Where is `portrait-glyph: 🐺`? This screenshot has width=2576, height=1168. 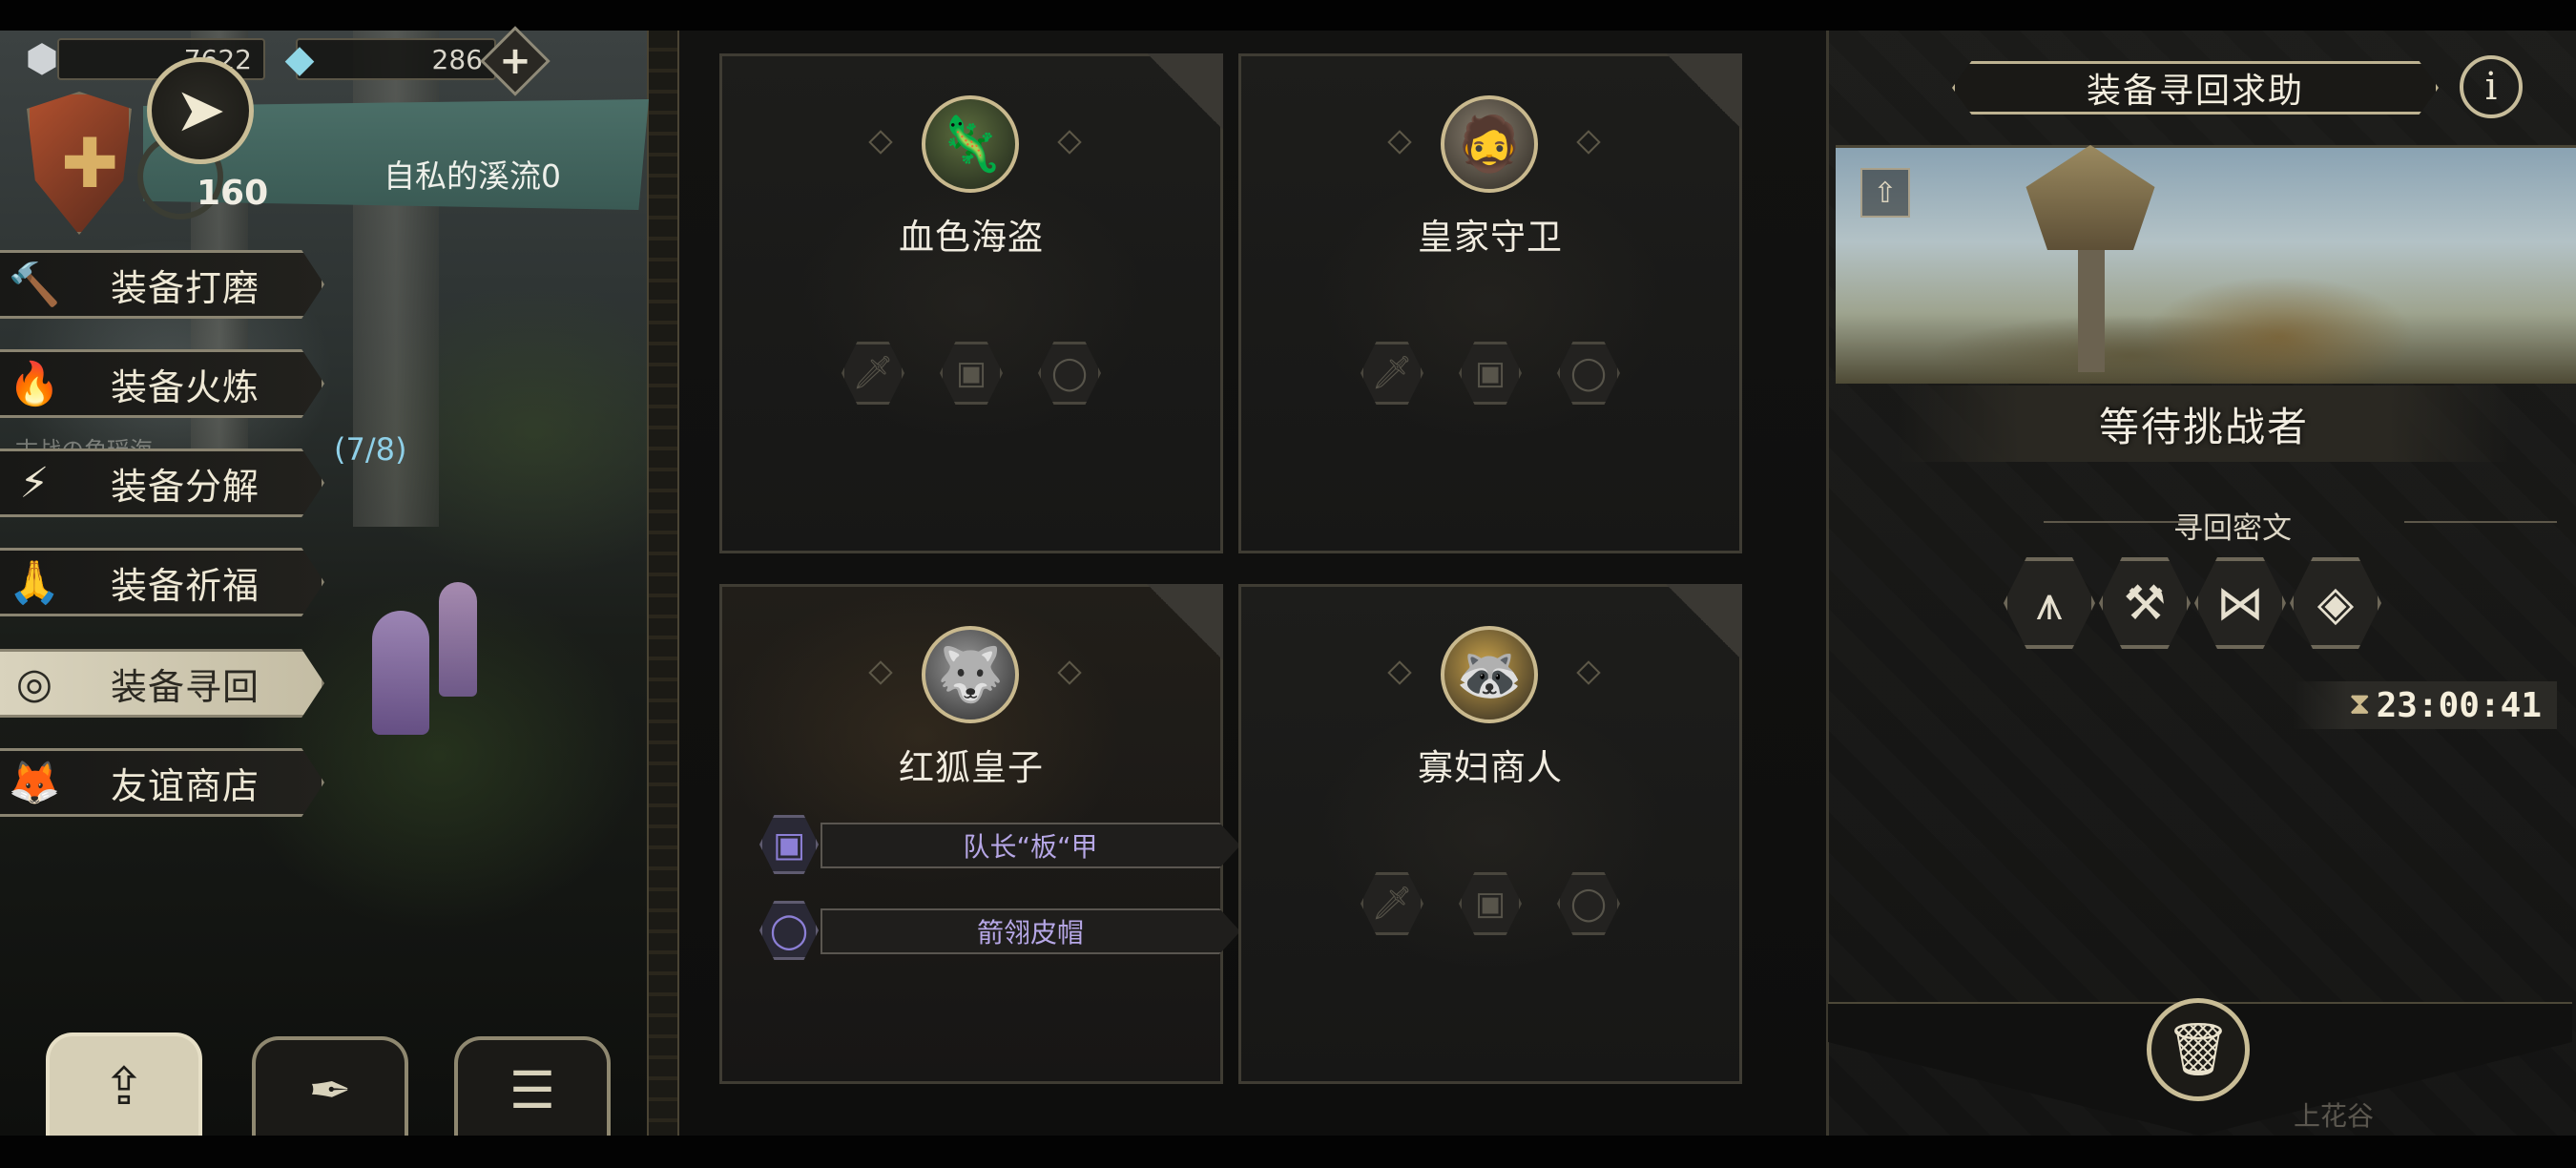 portrait-glyph: 🐺 is located at coordinates (970, 675).